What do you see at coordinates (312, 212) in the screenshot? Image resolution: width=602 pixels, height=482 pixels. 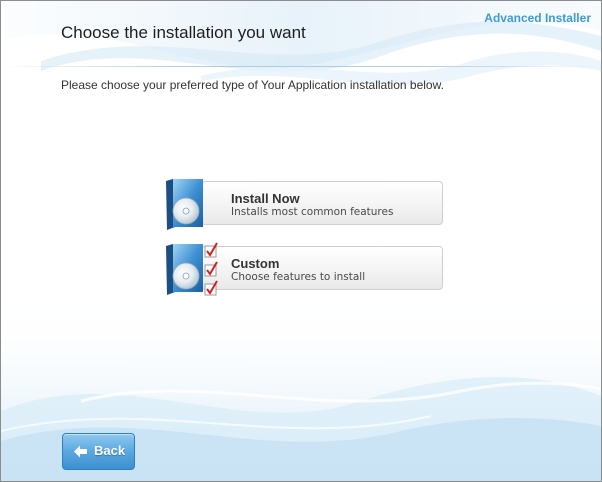 I see `install-now-description: Installs most common features` at bounding box center [312, 212].